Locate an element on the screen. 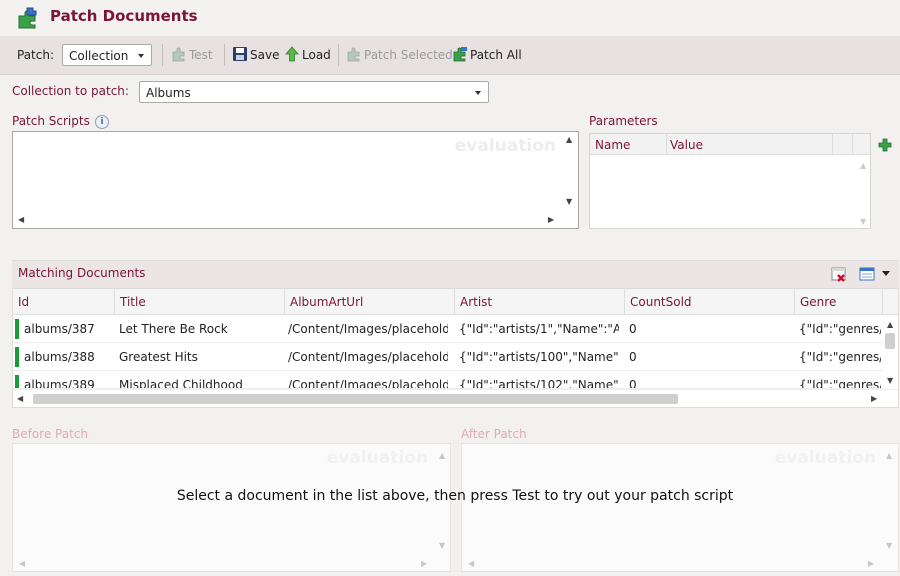 This screenshot has width=900, height=576. patch-mode-value: Collection is located at coordinates (99, 56).